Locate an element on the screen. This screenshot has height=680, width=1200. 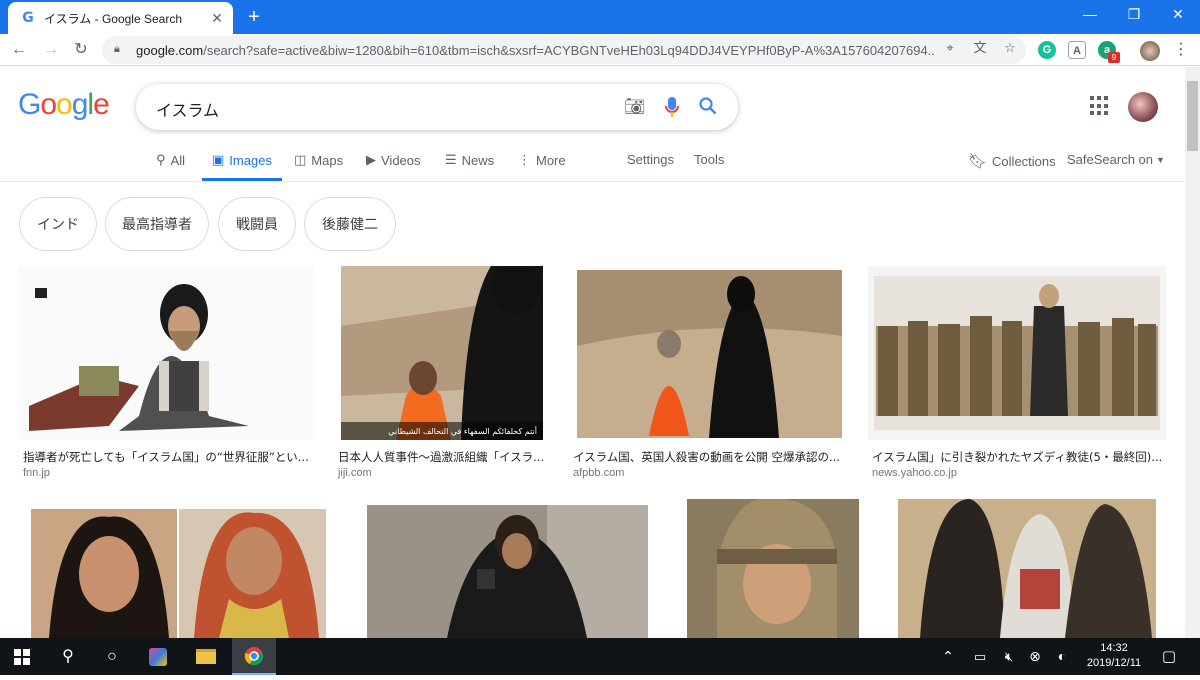
clock-date: 2019/12/11 is located at coordinates (1114, 663).